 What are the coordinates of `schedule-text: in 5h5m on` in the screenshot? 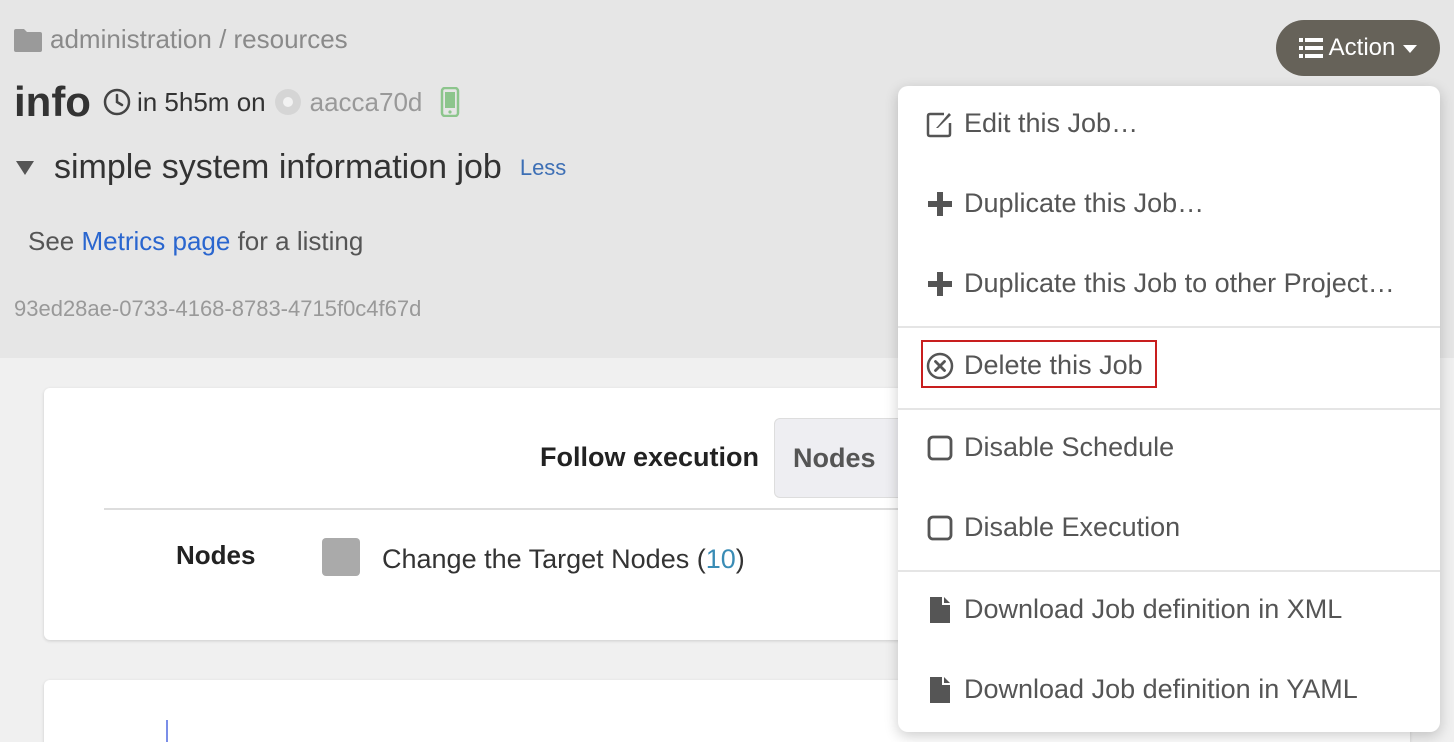 It's located at (201, 101).